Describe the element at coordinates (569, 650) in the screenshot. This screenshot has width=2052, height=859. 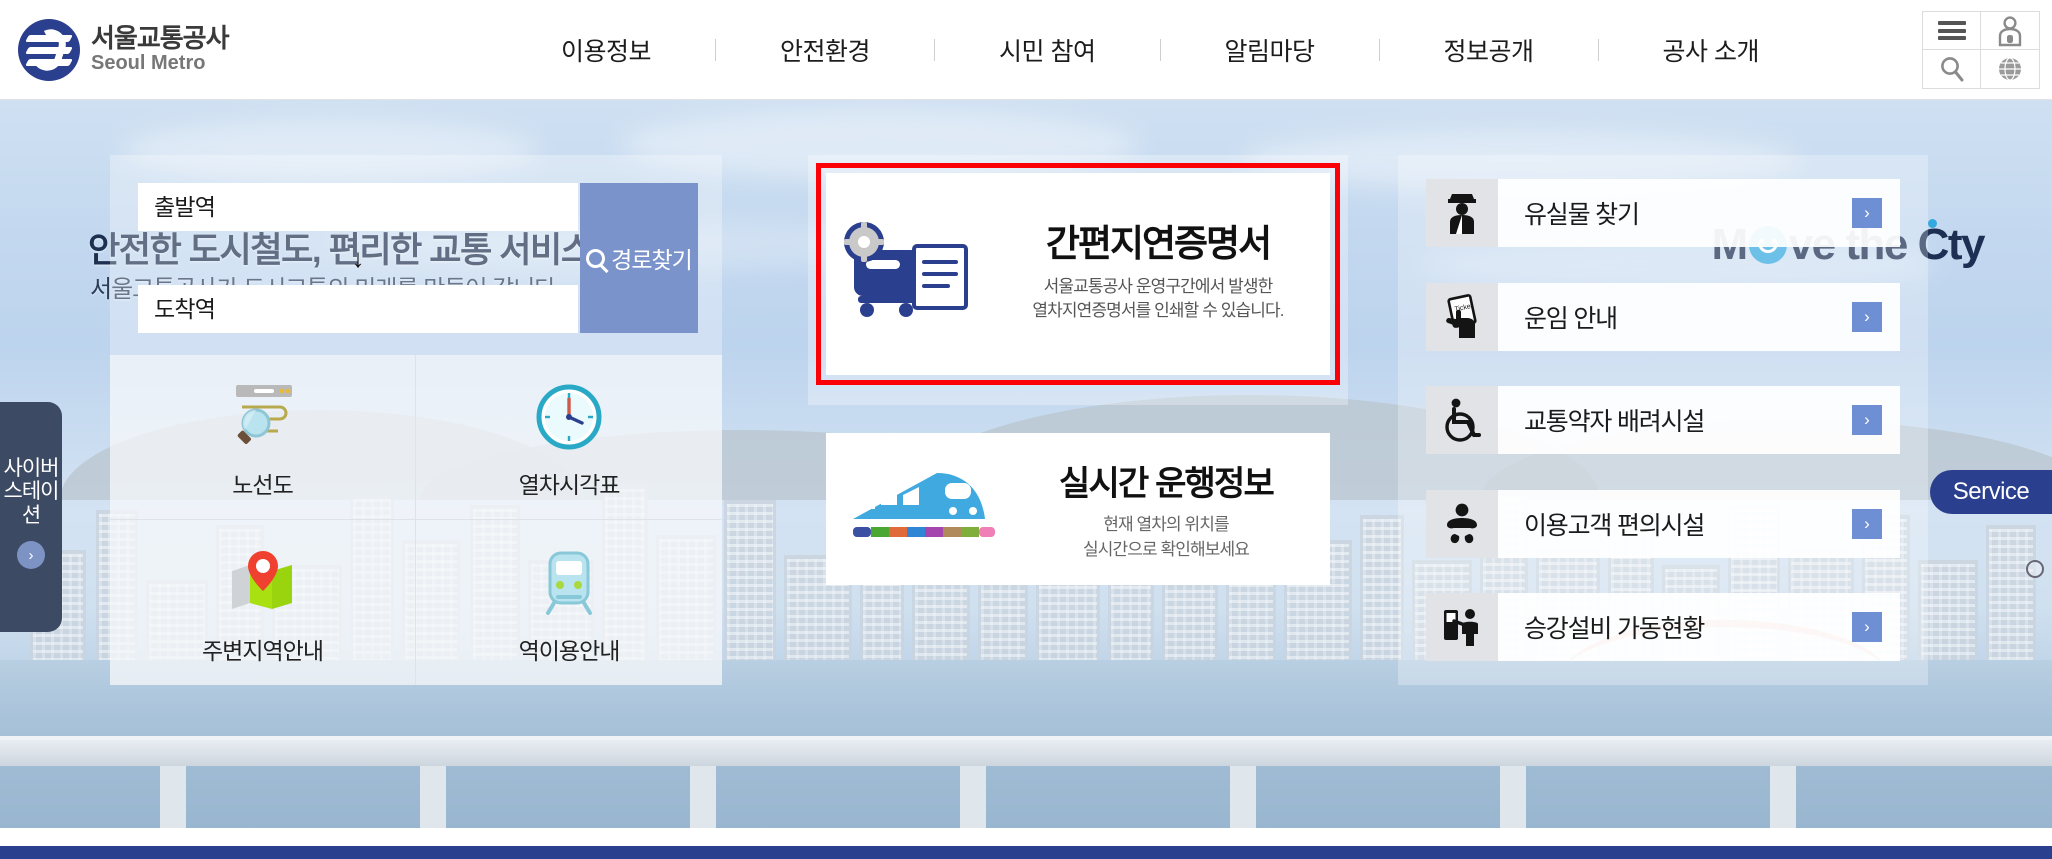
I see `quick-link-label: 역이용안내` at that location.